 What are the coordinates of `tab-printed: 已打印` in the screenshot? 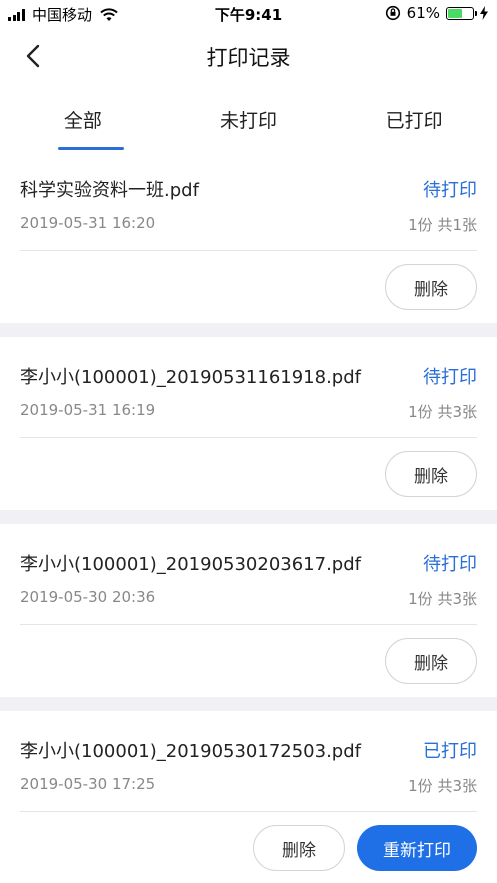 It's located at (414, 118).